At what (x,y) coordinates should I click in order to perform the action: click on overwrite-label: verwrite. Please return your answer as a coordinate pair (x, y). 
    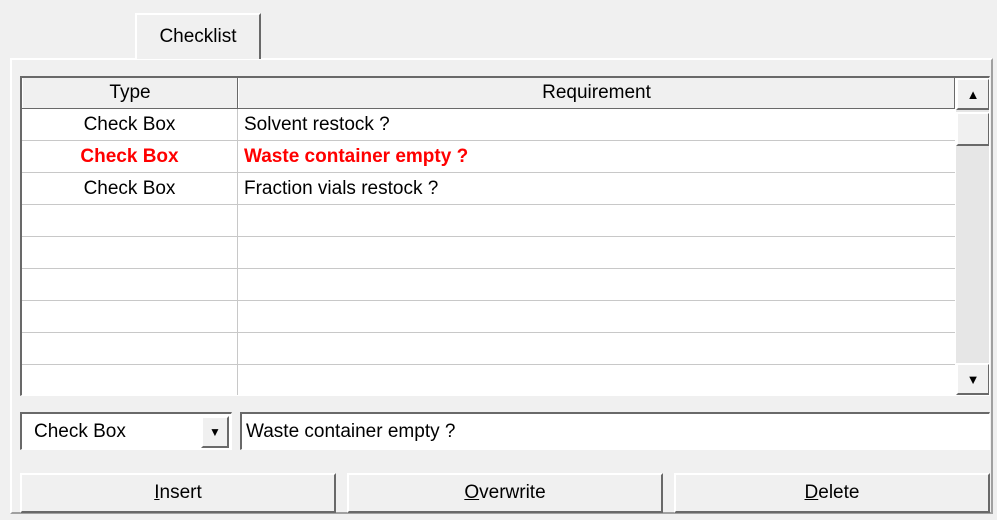
    Looking at the image, I should click on (512, 492).